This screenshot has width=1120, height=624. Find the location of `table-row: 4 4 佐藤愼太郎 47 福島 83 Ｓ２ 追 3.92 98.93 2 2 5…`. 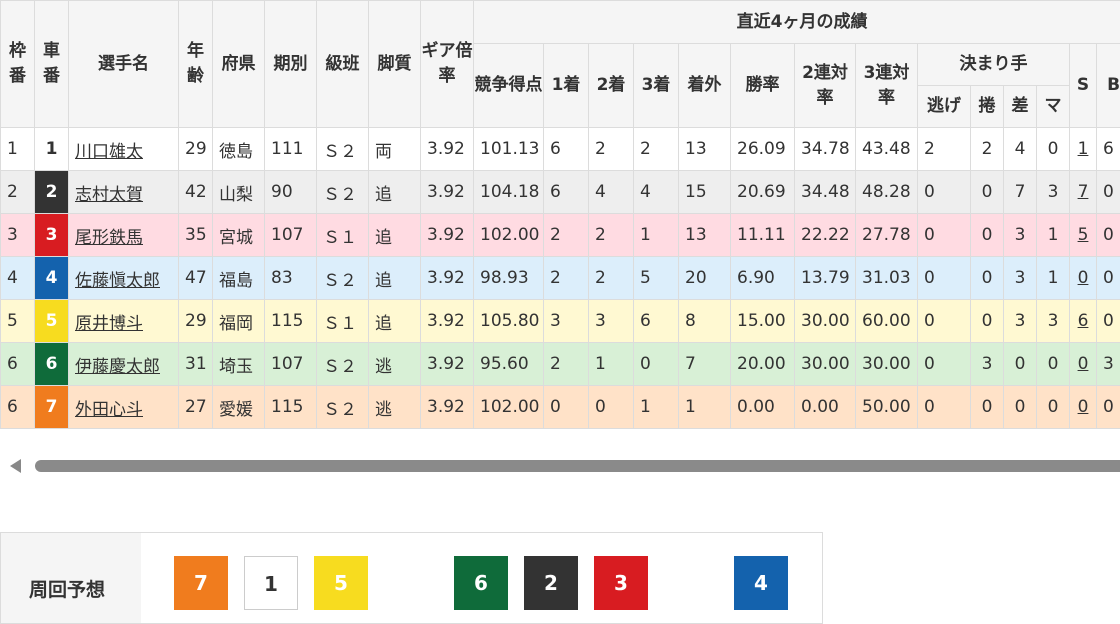

table-row: 4 4 佐藤愼太郎 47 福島 83 Ｓ２ 追 3.92 98.93 2 2 5… is located at coordinates (560, 278).